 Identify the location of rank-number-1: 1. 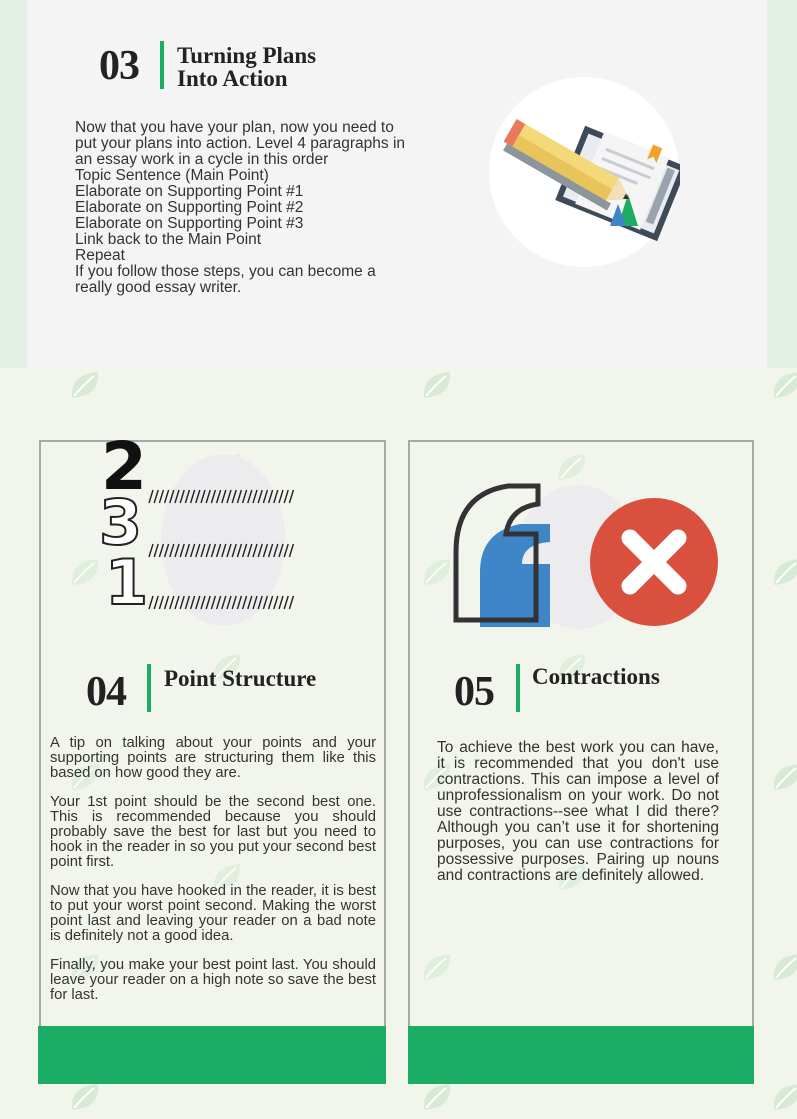
(126, 582).